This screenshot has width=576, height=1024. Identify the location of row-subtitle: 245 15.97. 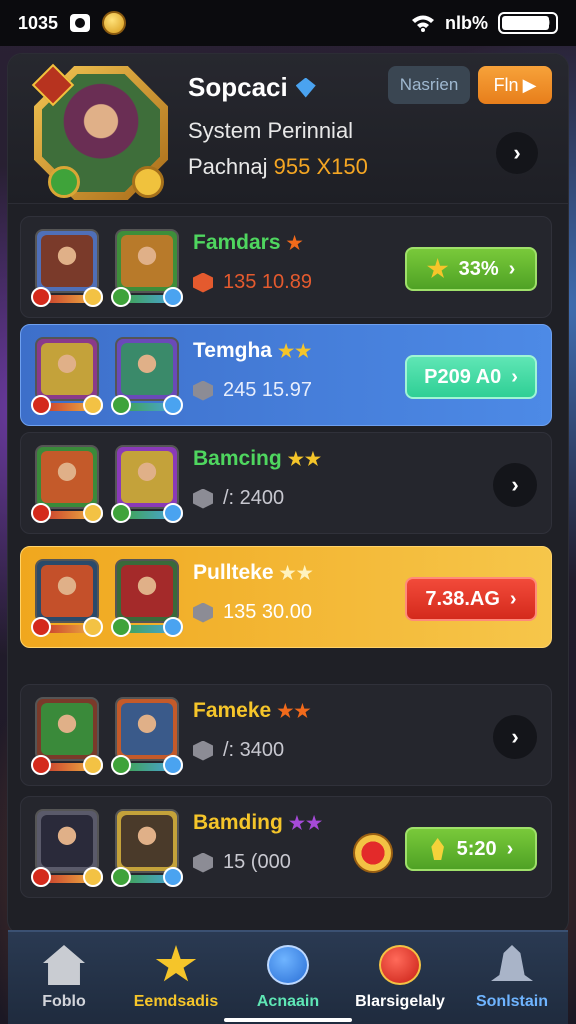
(252, 390).